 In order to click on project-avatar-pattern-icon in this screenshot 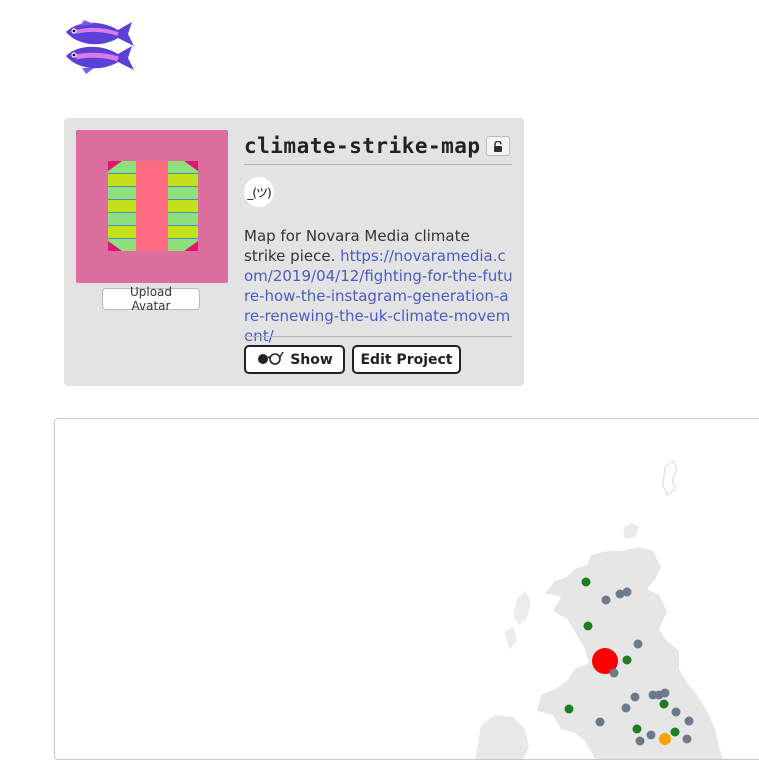, I will do `click(153, 206)`.